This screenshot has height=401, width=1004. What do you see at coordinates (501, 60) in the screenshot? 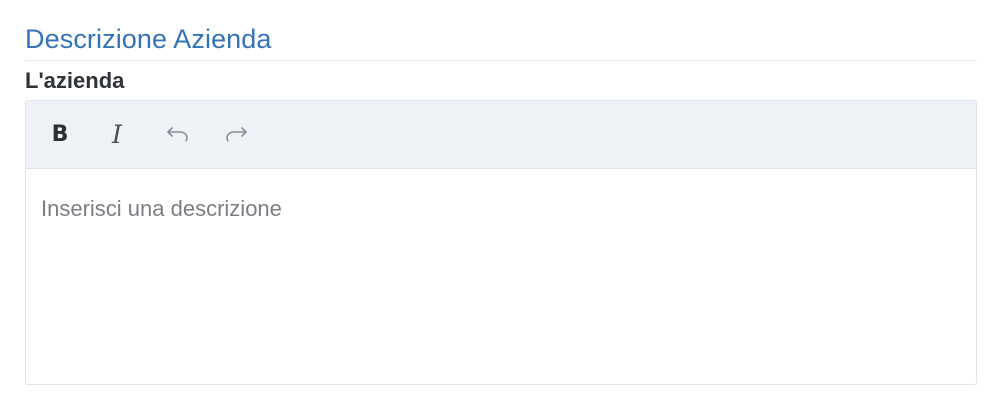
I see `section-divider` at bounding box center [501, 60].